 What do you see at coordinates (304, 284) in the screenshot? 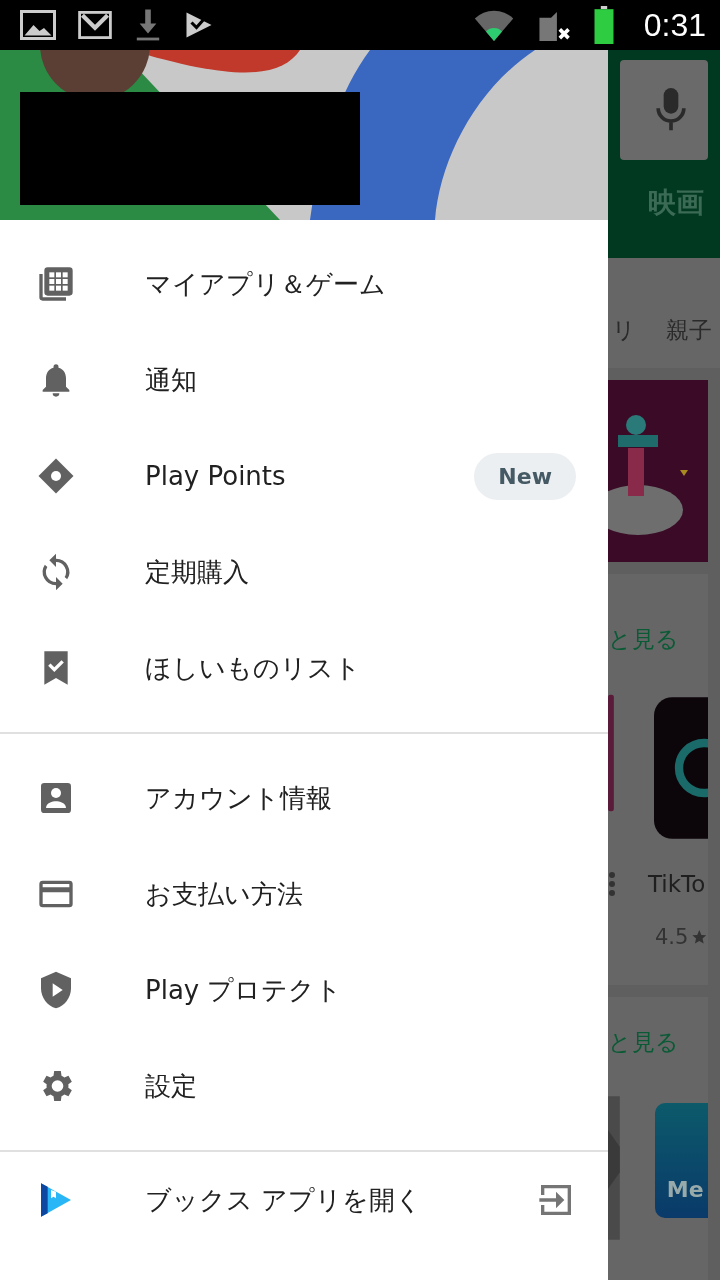
I see `menu-item: マイアプリ＆ゲーム` at bounding box center [304, 284].